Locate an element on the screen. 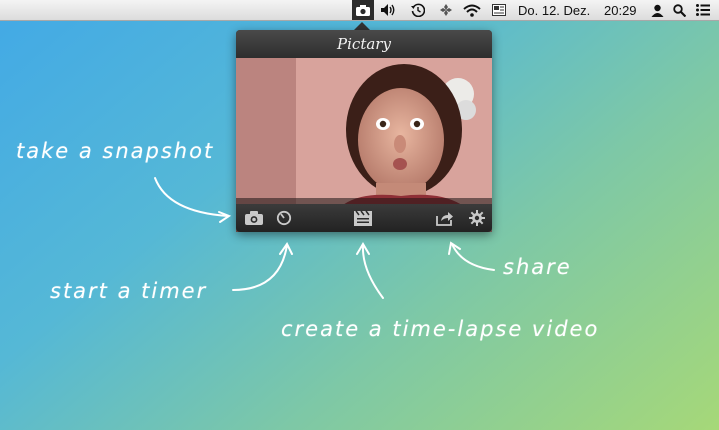 The width and height of the screenshot is (719, 430). timer-arrow is located at coordinates (260, 267).